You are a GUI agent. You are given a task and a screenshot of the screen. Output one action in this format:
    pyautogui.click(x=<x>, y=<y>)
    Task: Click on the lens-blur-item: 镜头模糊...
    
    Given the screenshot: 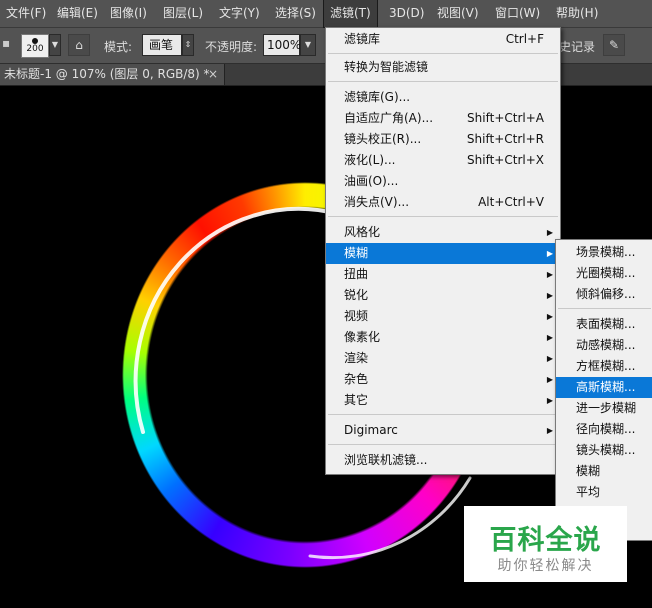 What is the action you would take?
    pyautogui.click(x=604, y=450)
    